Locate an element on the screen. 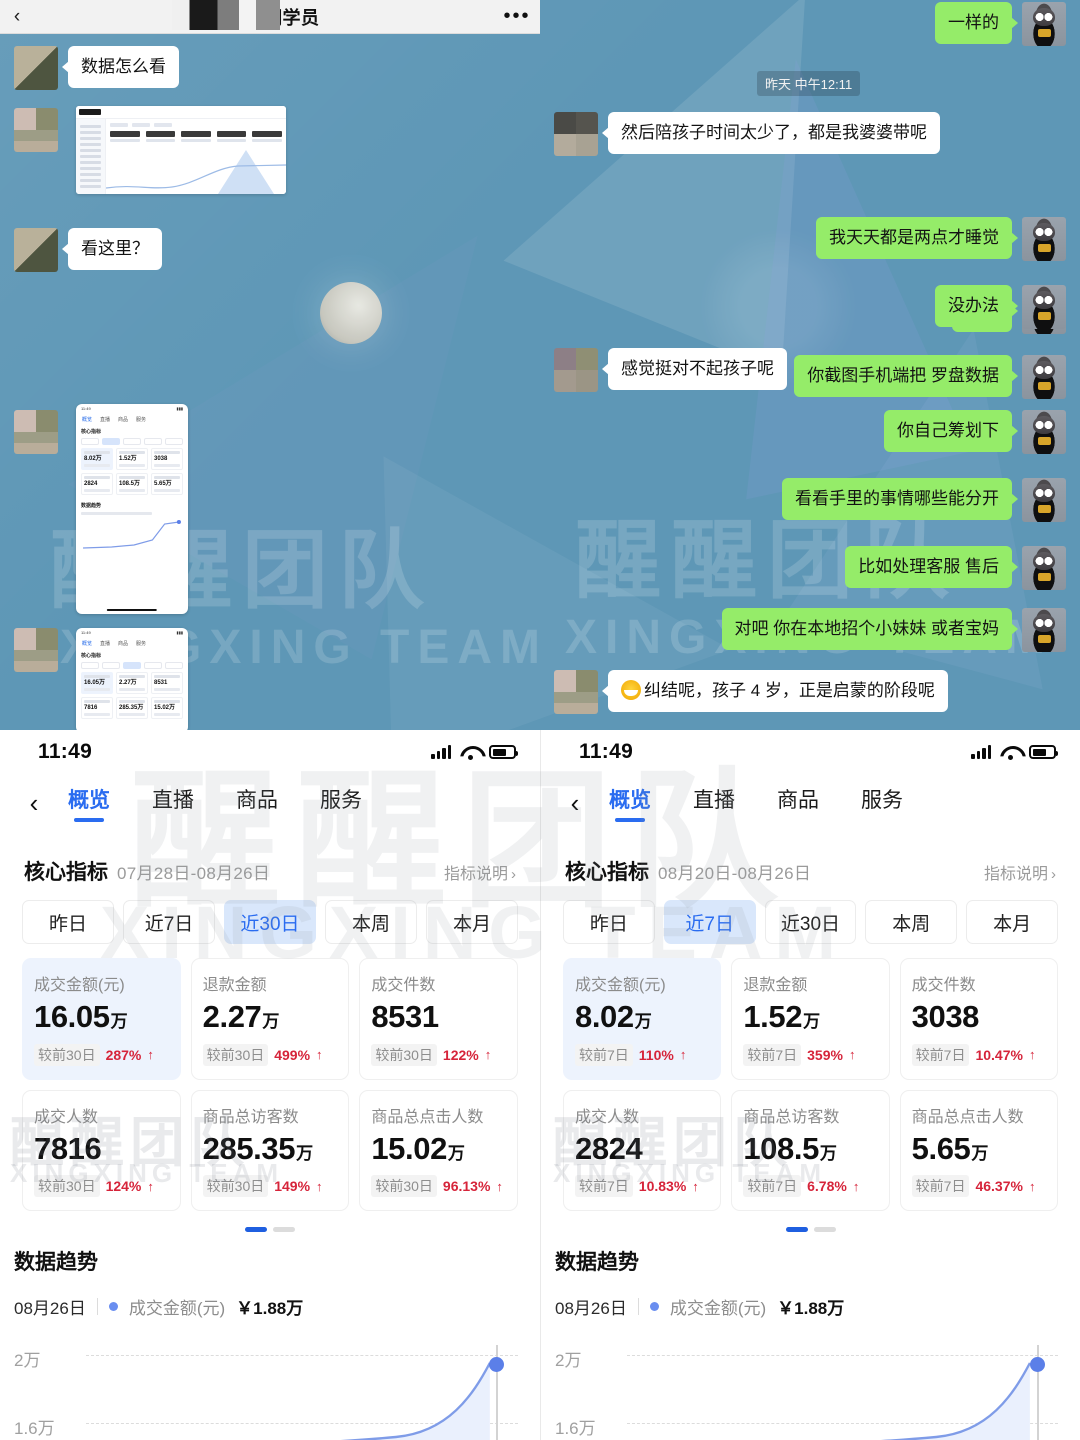  chat-bubble-outgoing: 一样的 is located at coordinates (976, 23).